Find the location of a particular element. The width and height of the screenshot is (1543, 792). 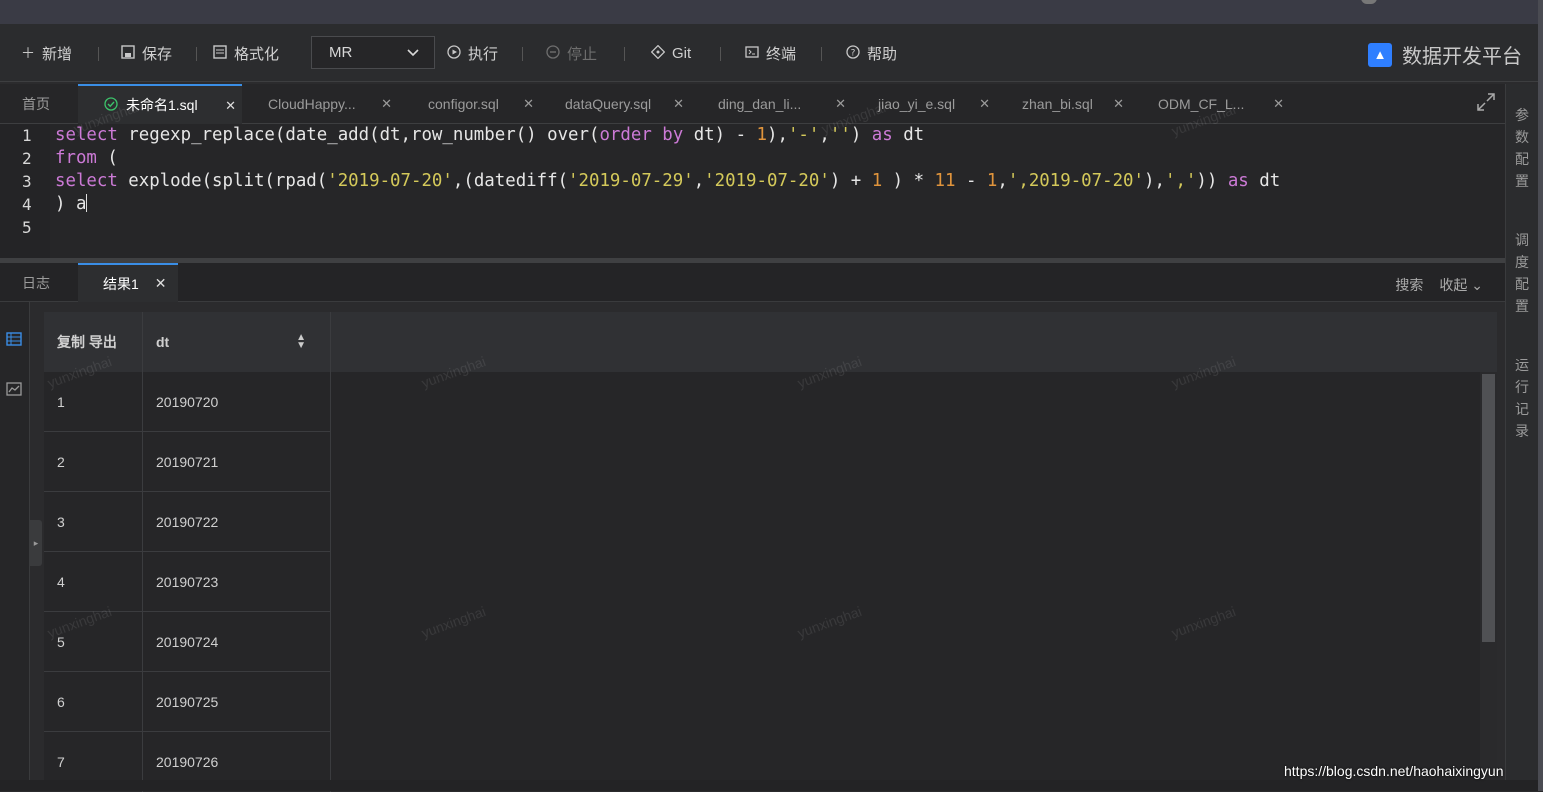

cell-dt: 20190722 is located at coordinates (237, 522).